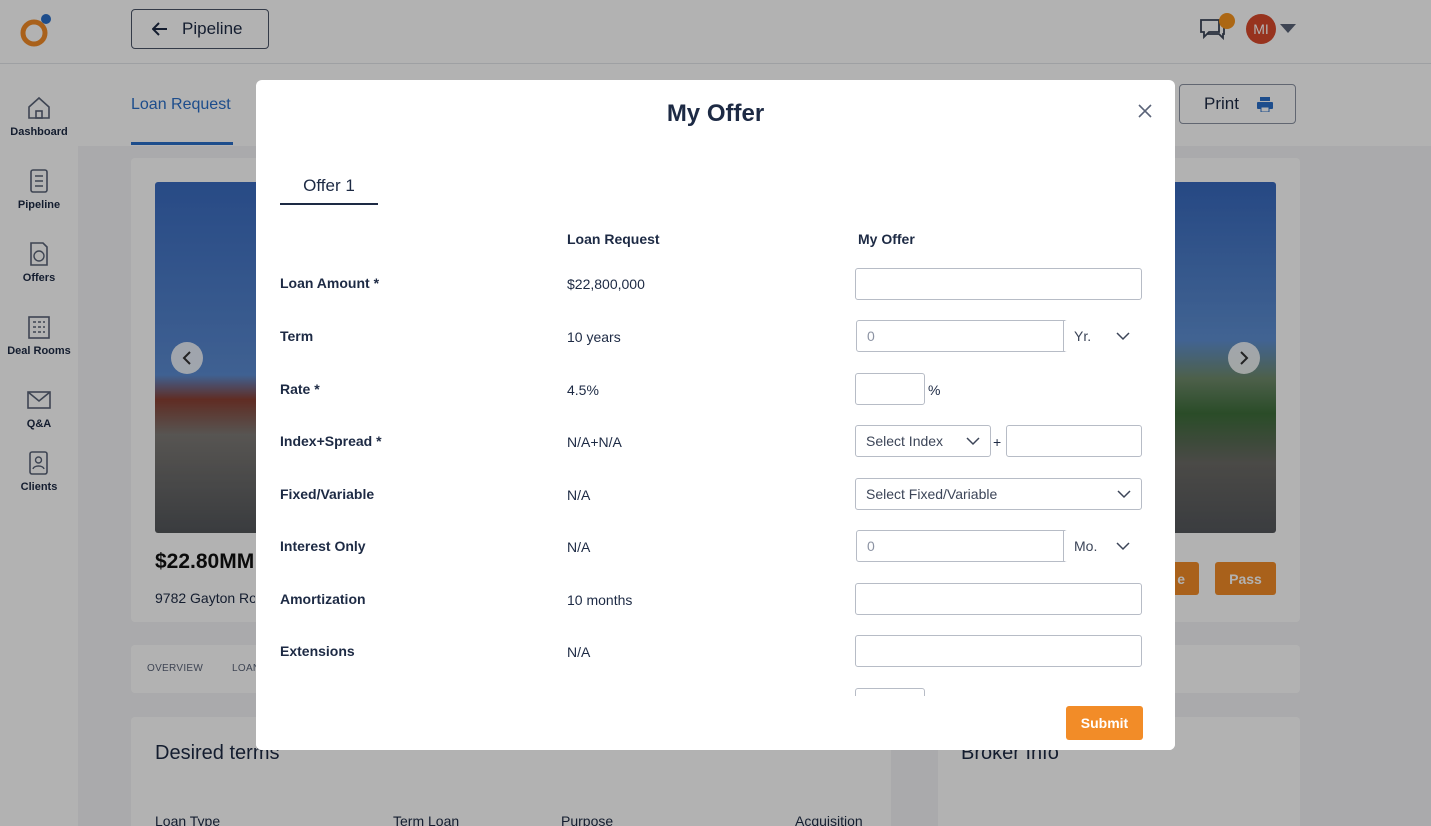 The width and height of the screenshot is (1431, 826). Describe the element at coordinates (323, 599) in the screenshot. I see `field-label: Amortization` at that location.